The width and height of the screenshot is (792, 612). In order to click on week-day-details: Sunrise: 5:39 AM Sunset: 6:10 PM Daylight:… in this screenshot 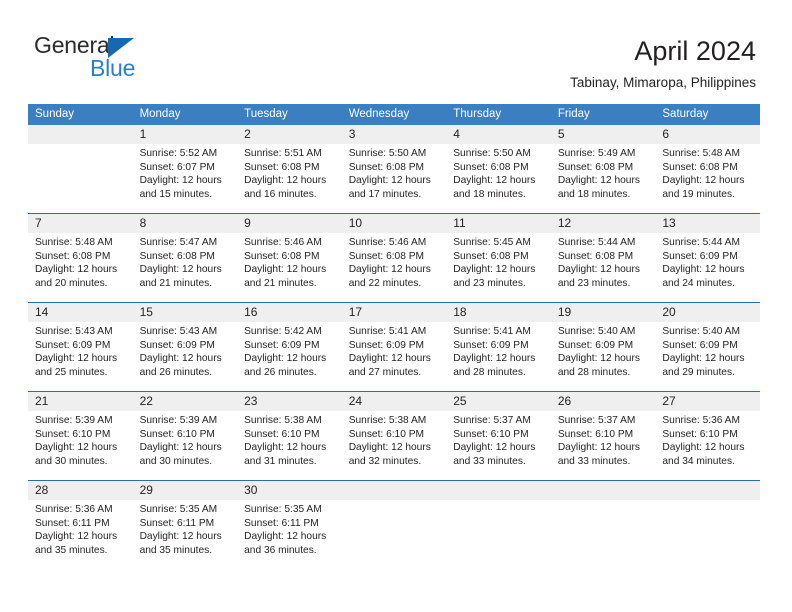, I will do `click(394, 445)`.